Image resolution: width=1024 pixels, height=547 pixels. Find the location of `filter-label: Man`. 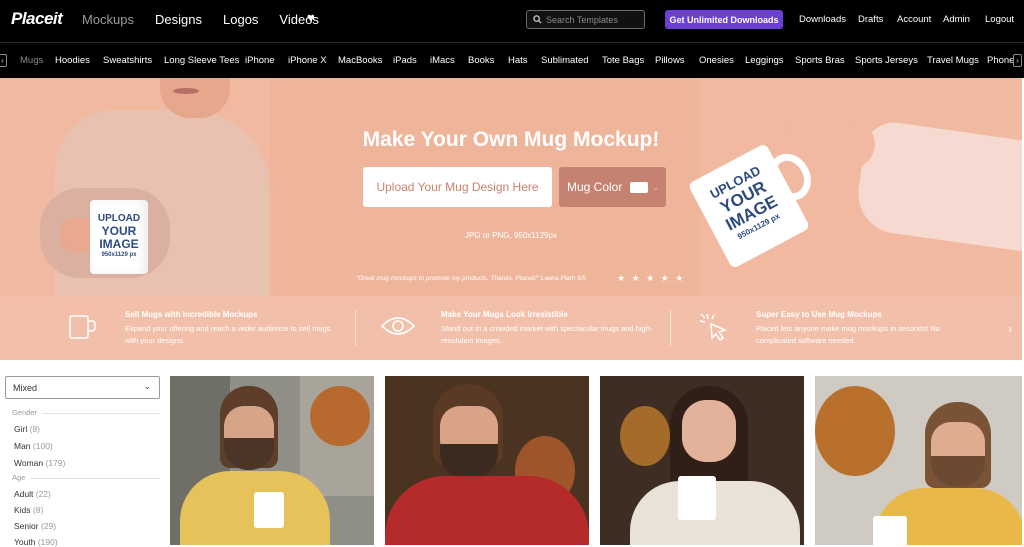

filter-label: Man is located at coordinates (22, 446).